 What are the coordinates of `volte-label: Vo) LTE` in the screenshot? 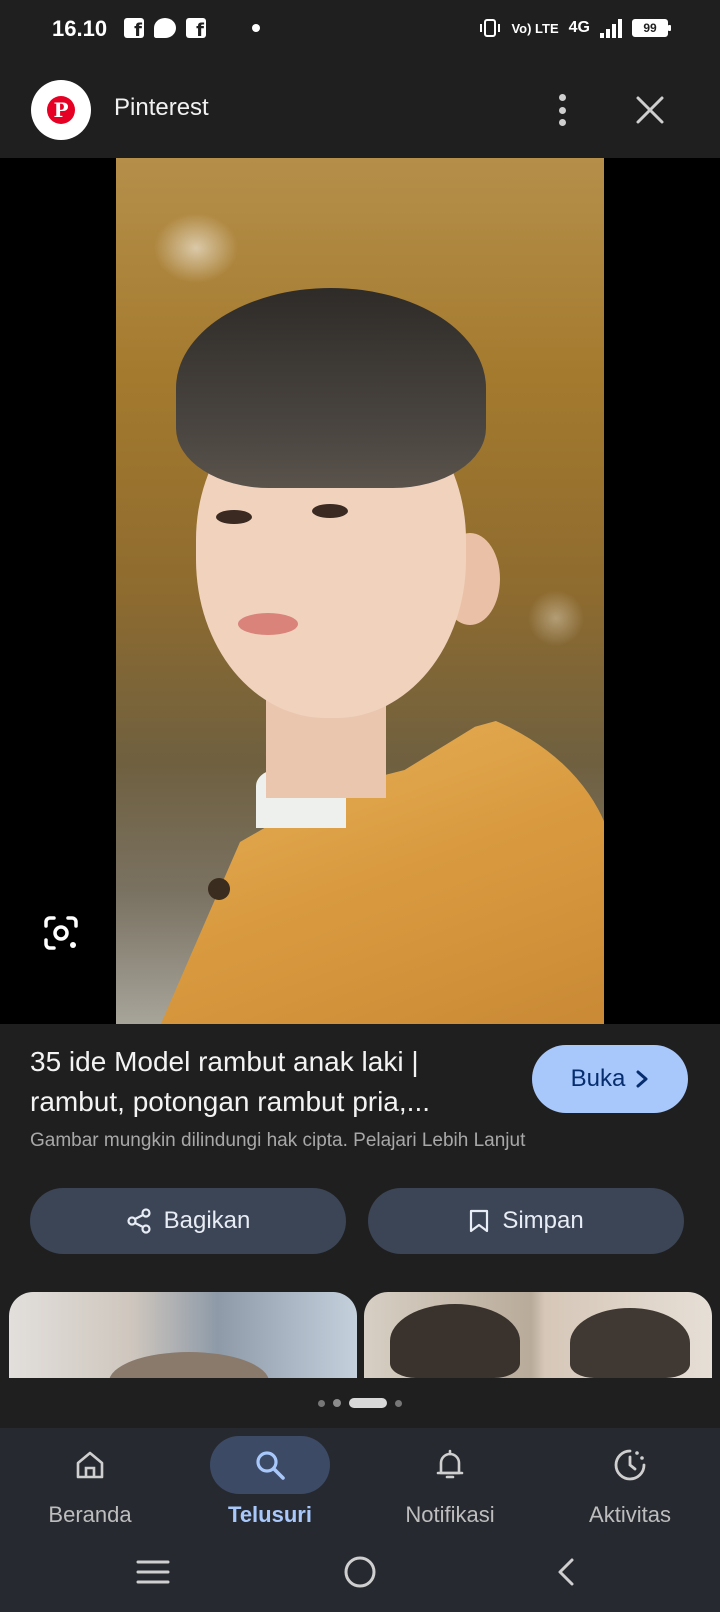 It's located at (535, 28).